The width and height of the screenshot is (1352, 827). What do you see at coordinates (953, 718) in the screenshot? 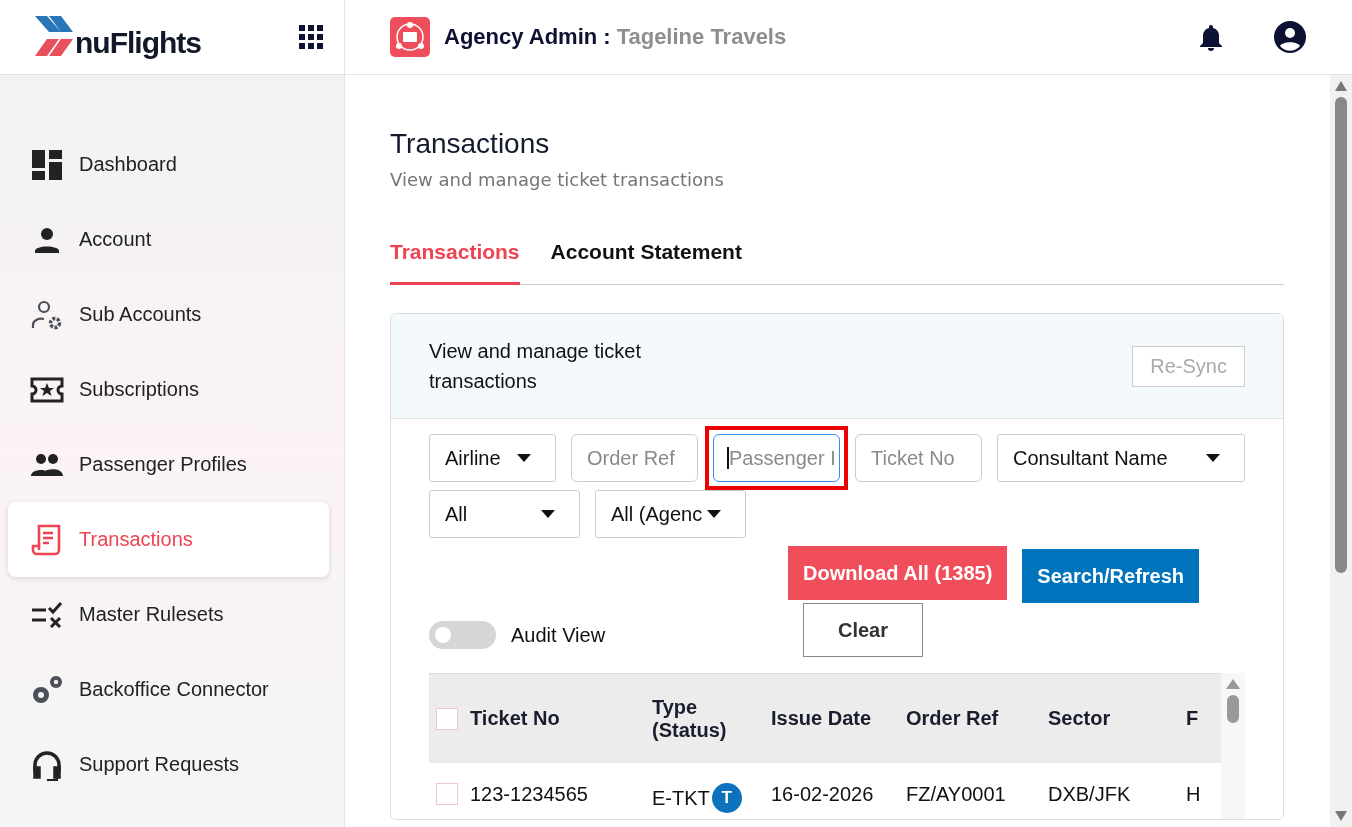
I see `column-header: Order Ref` at bounding box center [953, 718].